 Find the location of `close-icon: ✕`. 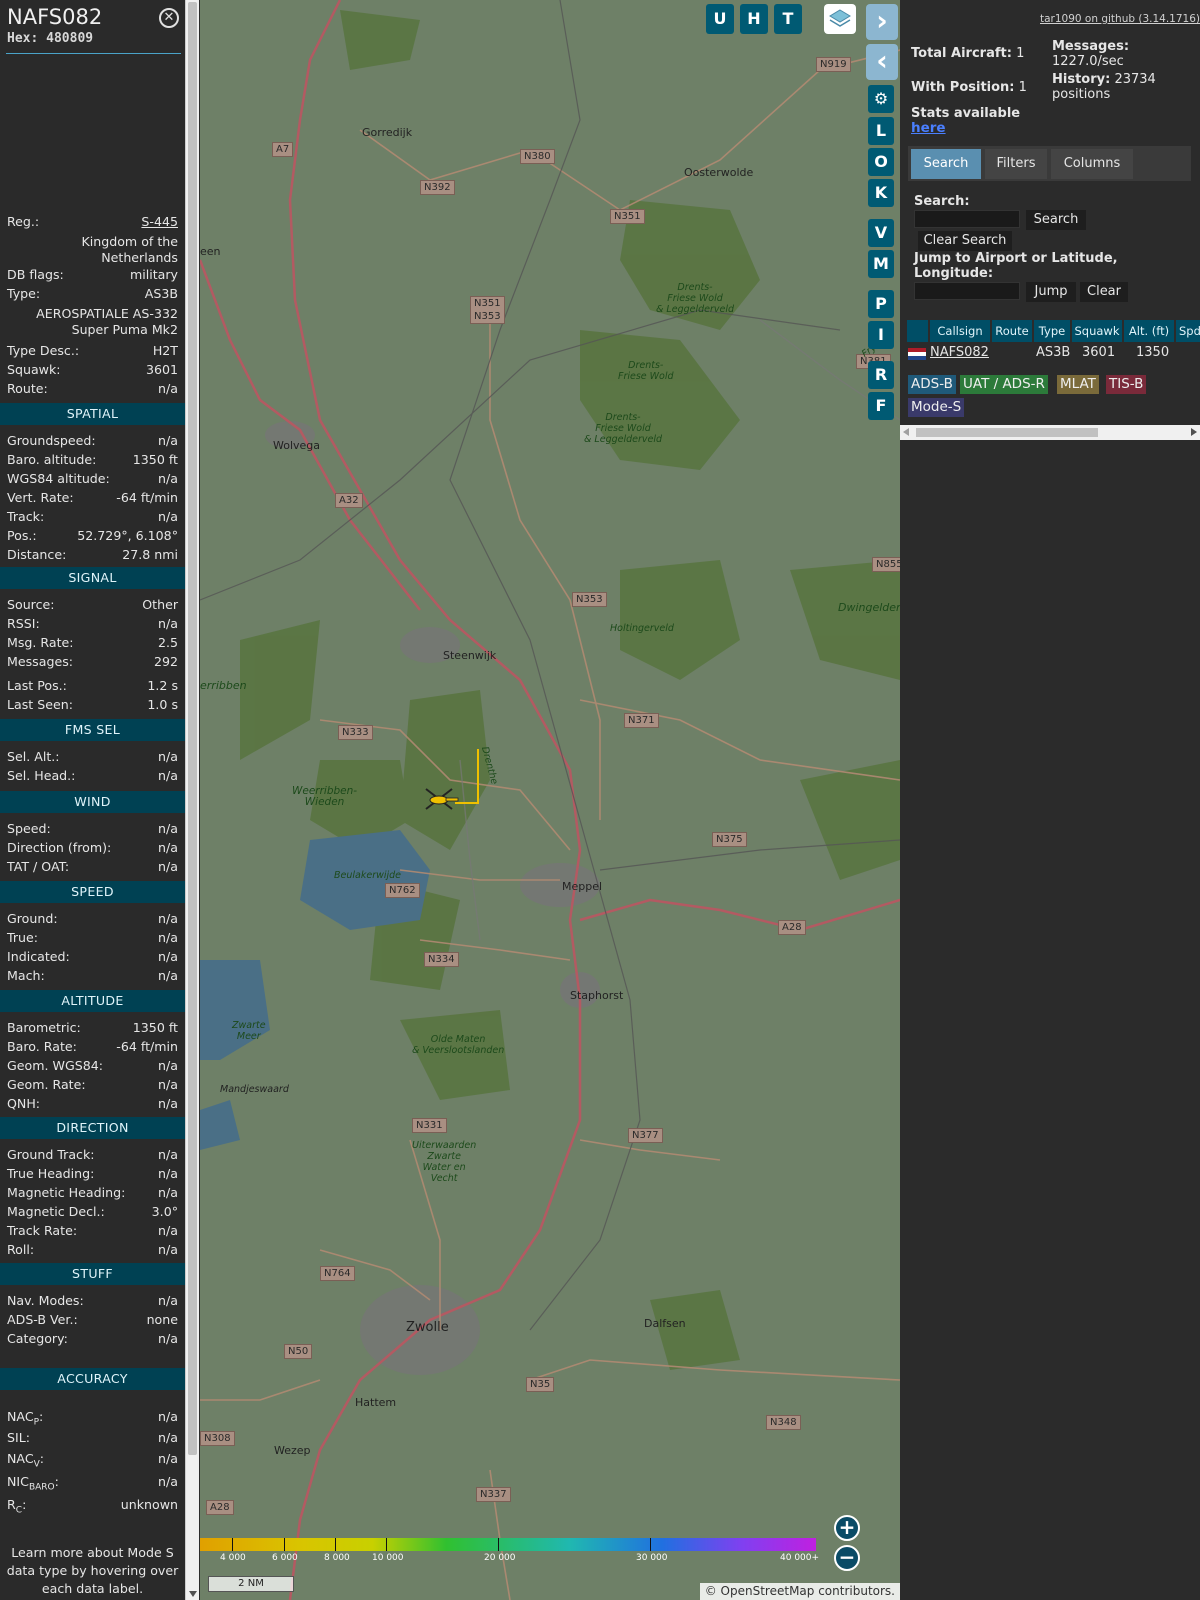

close-icon: ✕ is located at coordinates (169, 18).